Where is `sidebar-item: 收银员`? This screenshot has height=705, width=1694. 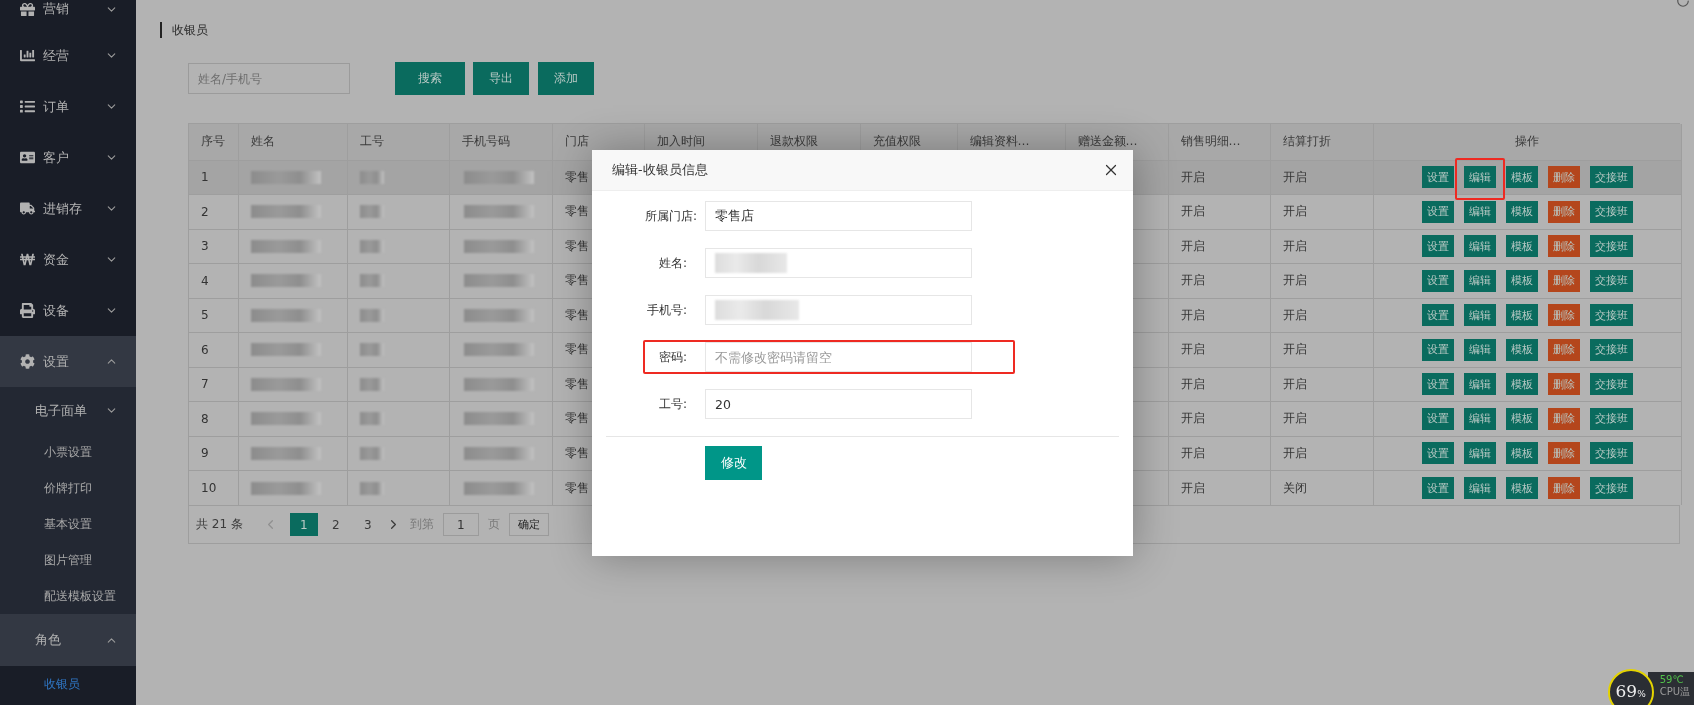
sidebar-item: 收银员 is located at coordinates (68, 684).